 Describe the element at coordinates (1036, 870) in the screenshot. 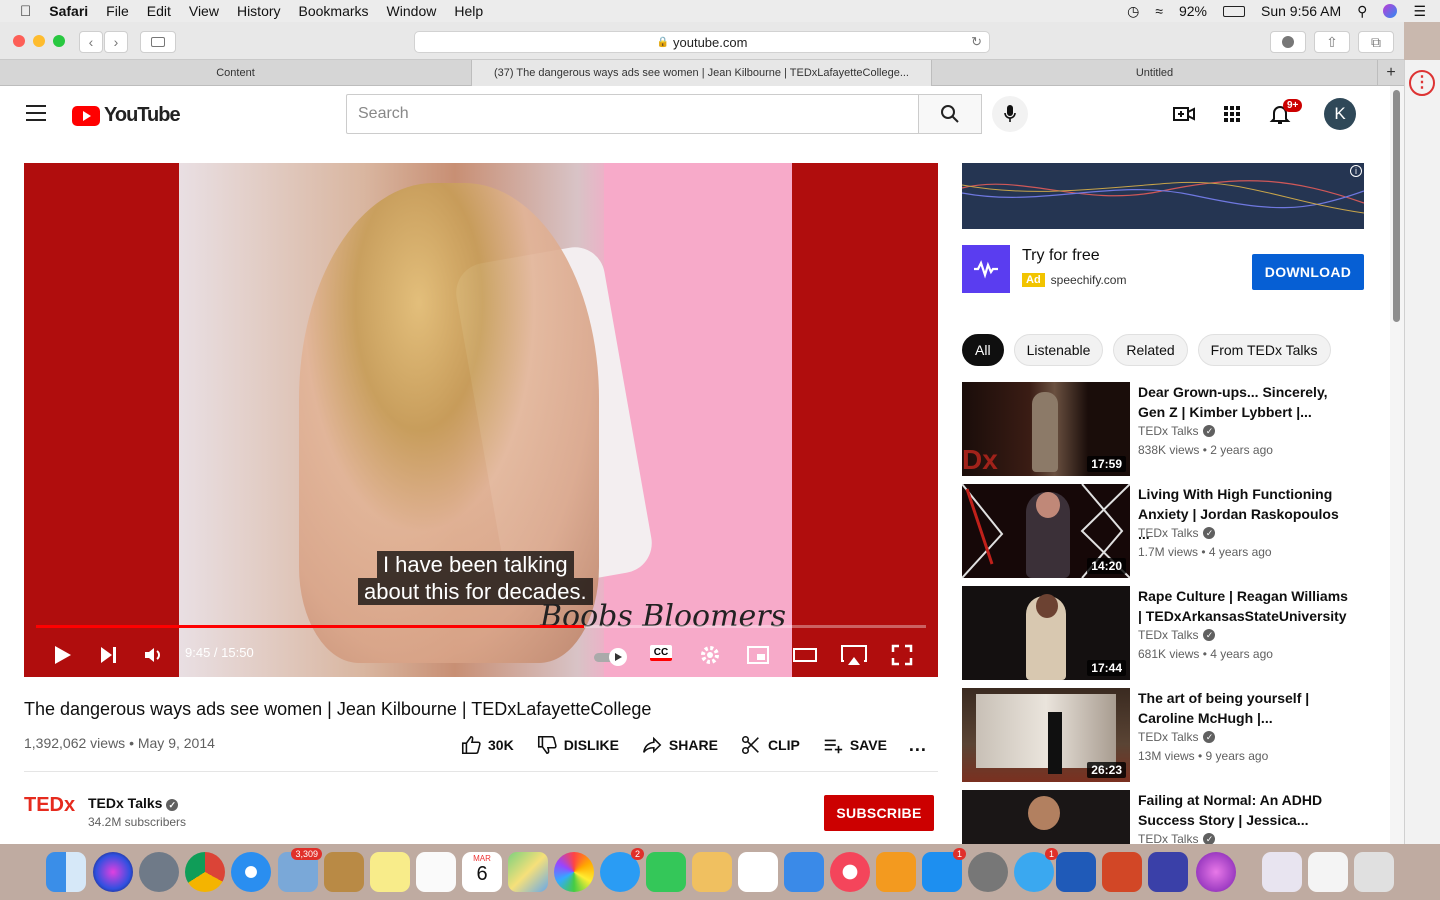

I see `network-utility-icon: 1` at that location.